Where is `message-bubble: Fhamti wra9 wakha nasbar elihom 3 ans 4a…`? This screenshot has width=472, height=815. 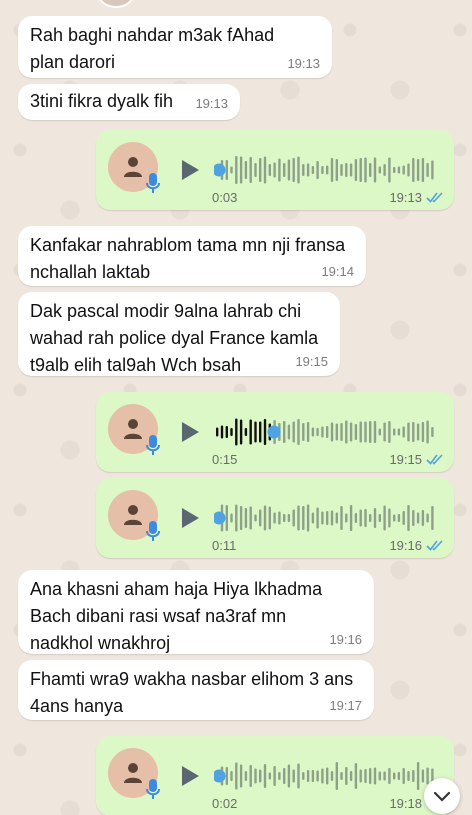
message-bubble: Fhamti wra9 wakha nasbar elihom 3 ans 4a… is located at coordinates (196, 690).